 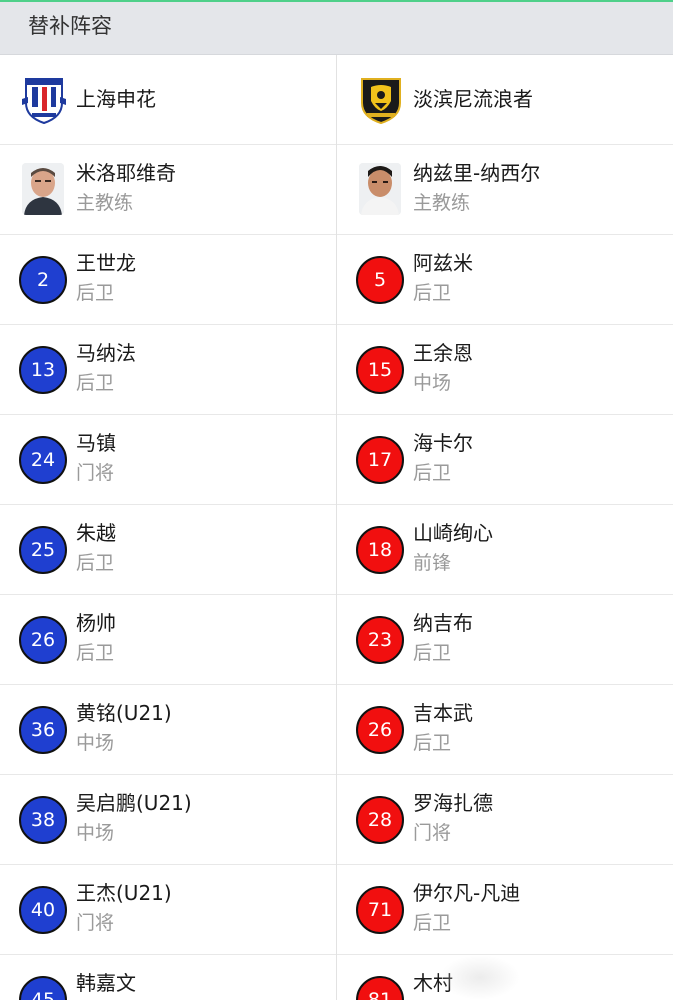 What do you see at coordinates (443, 263) in the screenshot?
I see `player-name: 阿兹米` at bounding box center [443, 263].